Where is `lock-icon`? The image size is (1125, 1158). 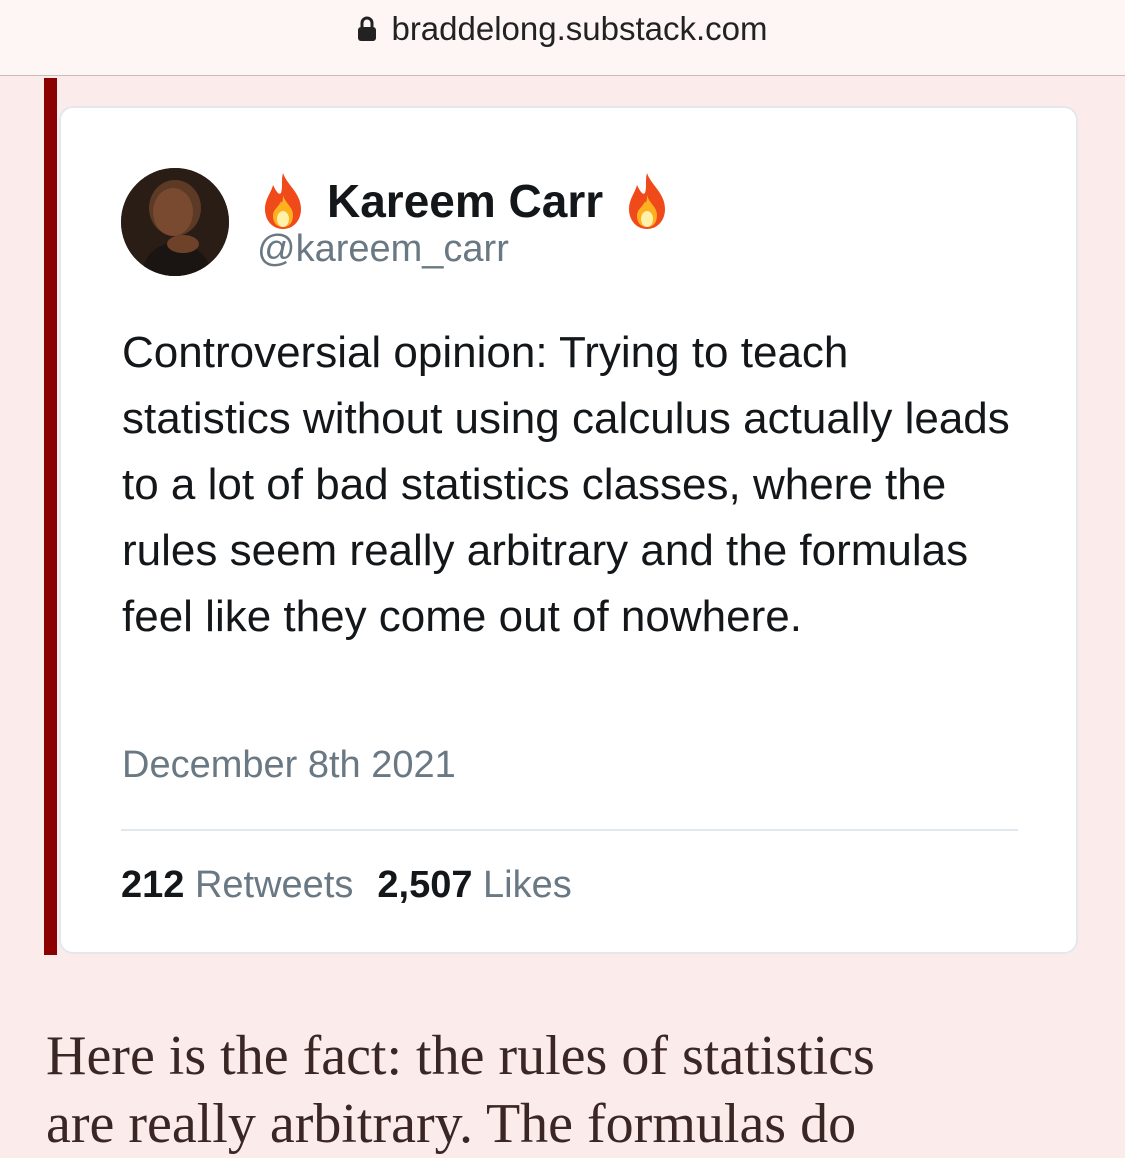
lock-icon is located at coordinates (367, 29).